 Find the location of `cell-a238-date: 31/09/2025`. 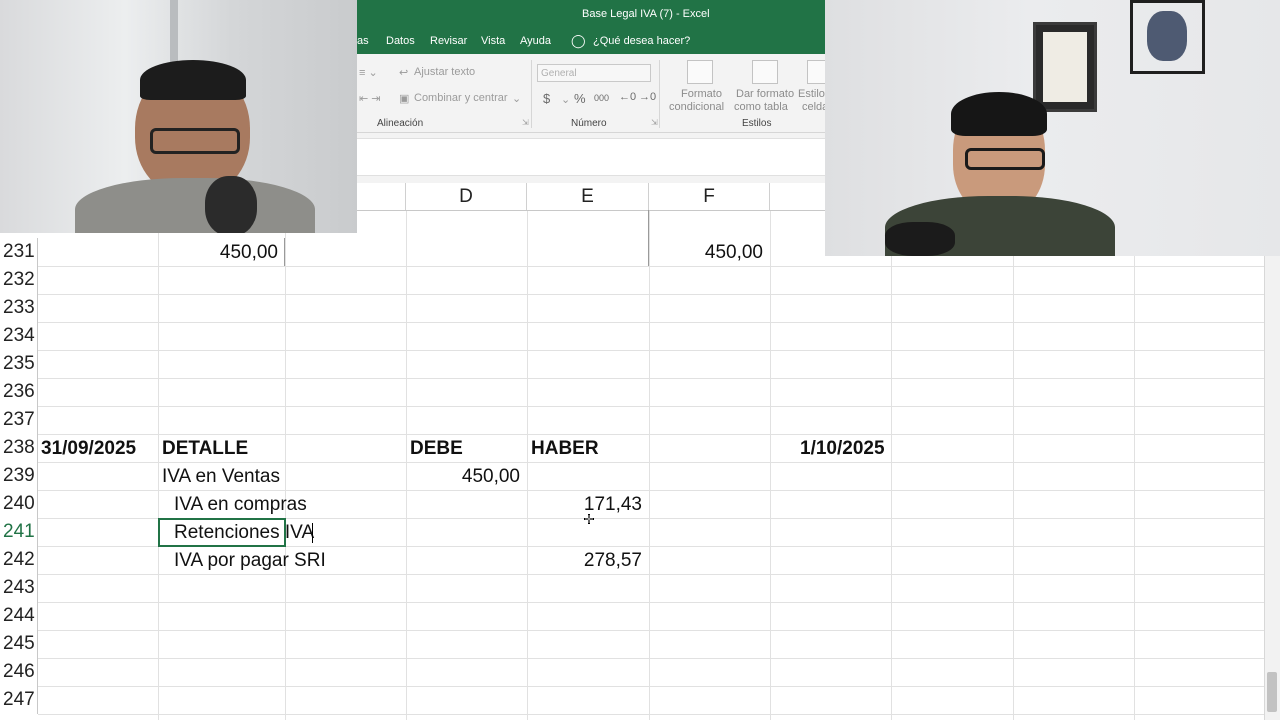

cell-a238-date: 31/09/2025 is located at coordinates (88, 449).